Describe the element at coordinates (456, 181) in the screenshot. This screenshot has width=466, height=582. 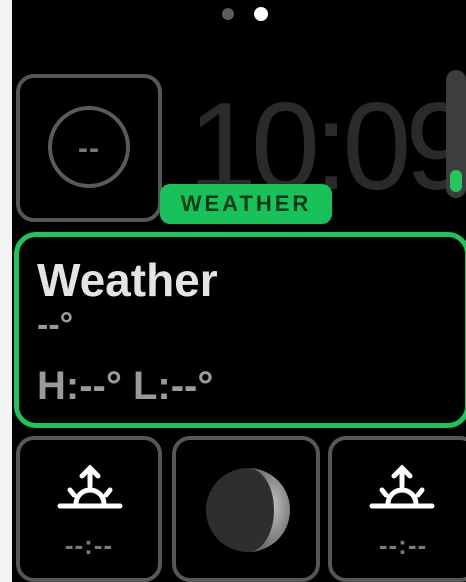
I see `scroll-position-thumb` at that location.